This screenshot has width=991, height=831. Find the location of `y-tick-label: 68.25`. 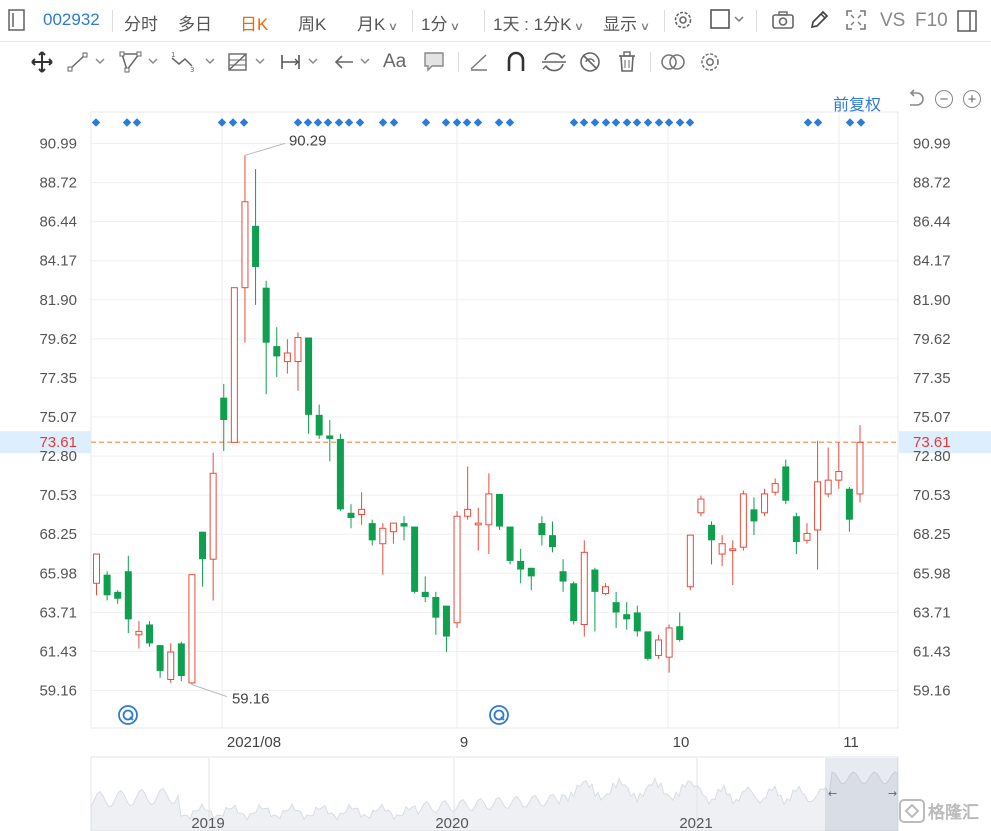

y-tick-label: 68.25 is located at coordinates (932, 534).